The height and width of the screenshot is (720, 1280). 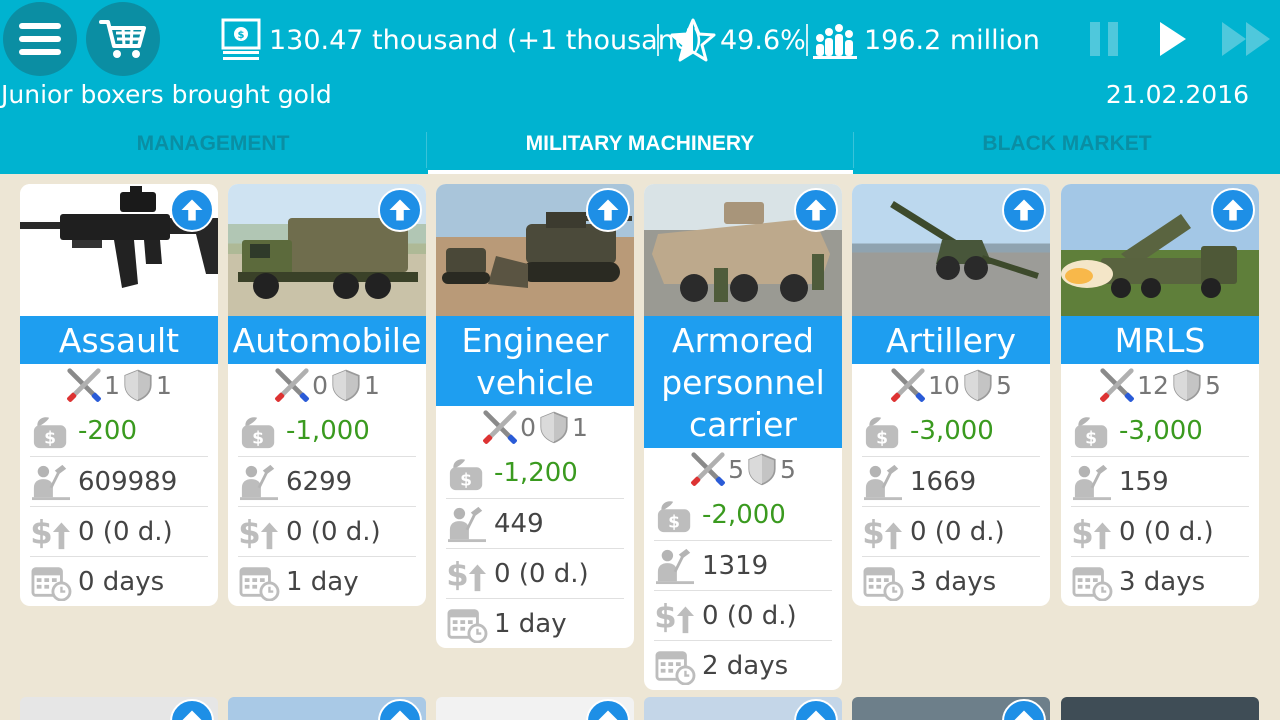 I want to click on count-value: 1669, so click(x=943, y=481).